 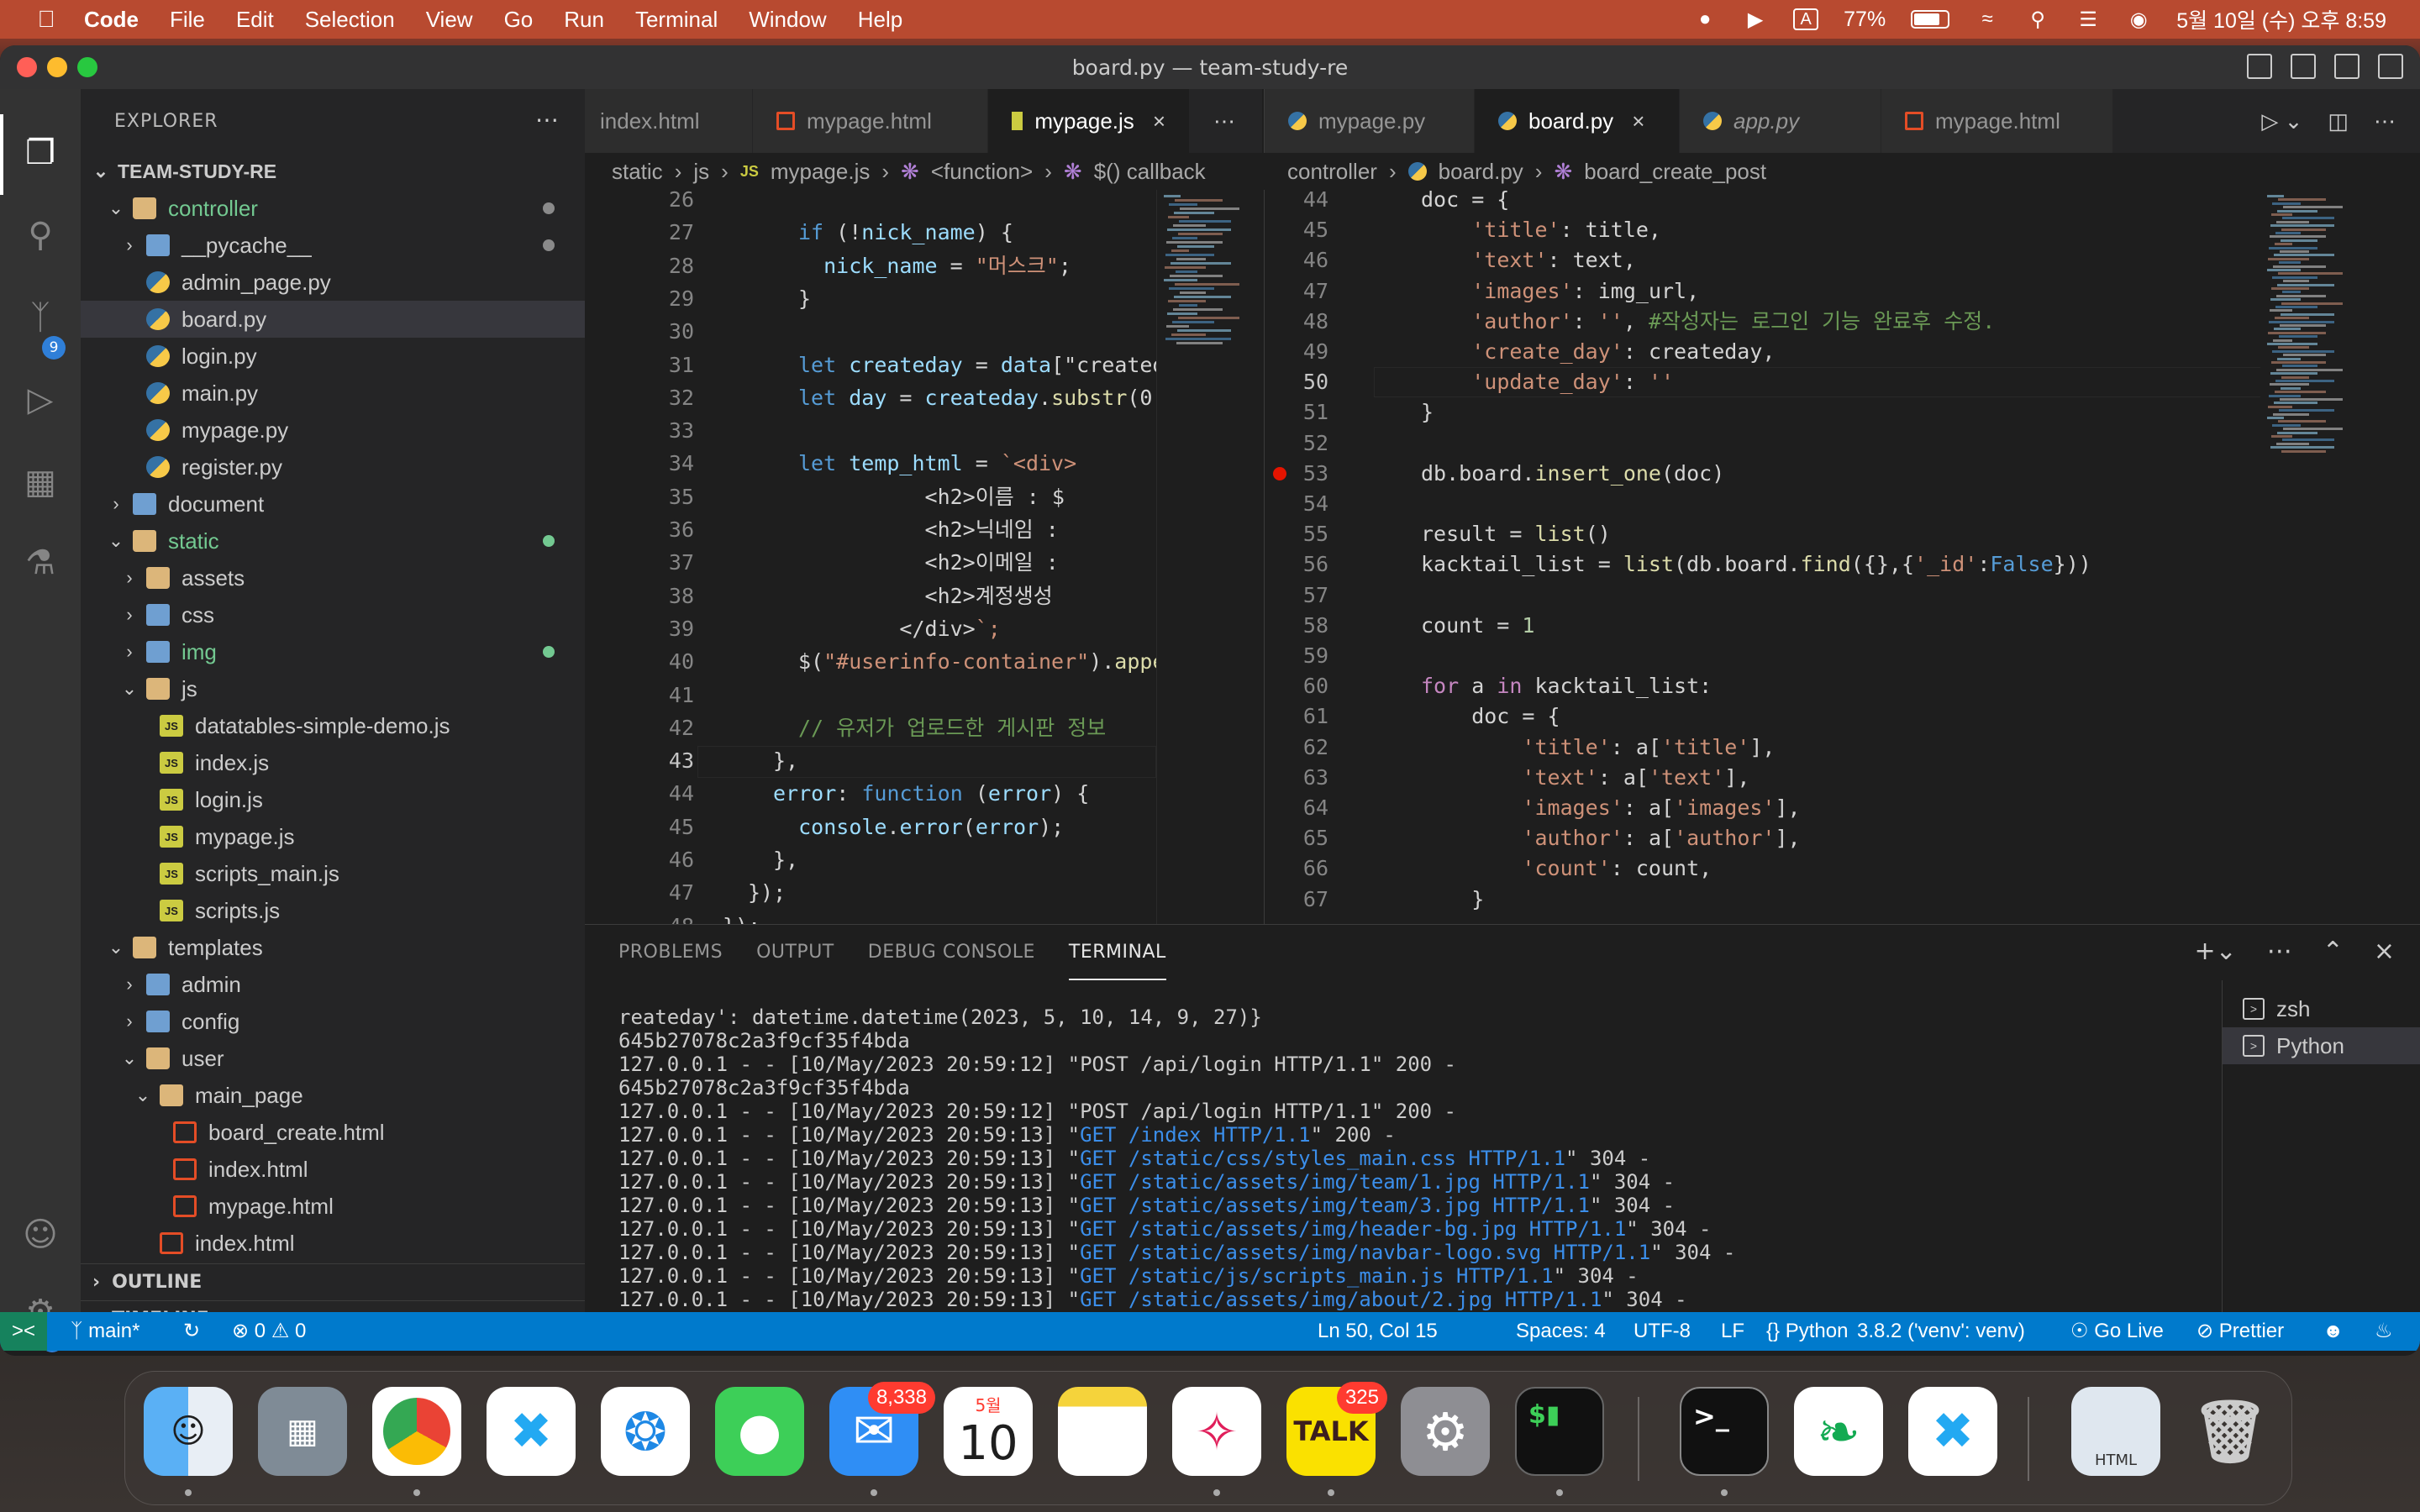 I want to click on code-line: db.board.insert_one(doc), so click(x=1572, y=474).